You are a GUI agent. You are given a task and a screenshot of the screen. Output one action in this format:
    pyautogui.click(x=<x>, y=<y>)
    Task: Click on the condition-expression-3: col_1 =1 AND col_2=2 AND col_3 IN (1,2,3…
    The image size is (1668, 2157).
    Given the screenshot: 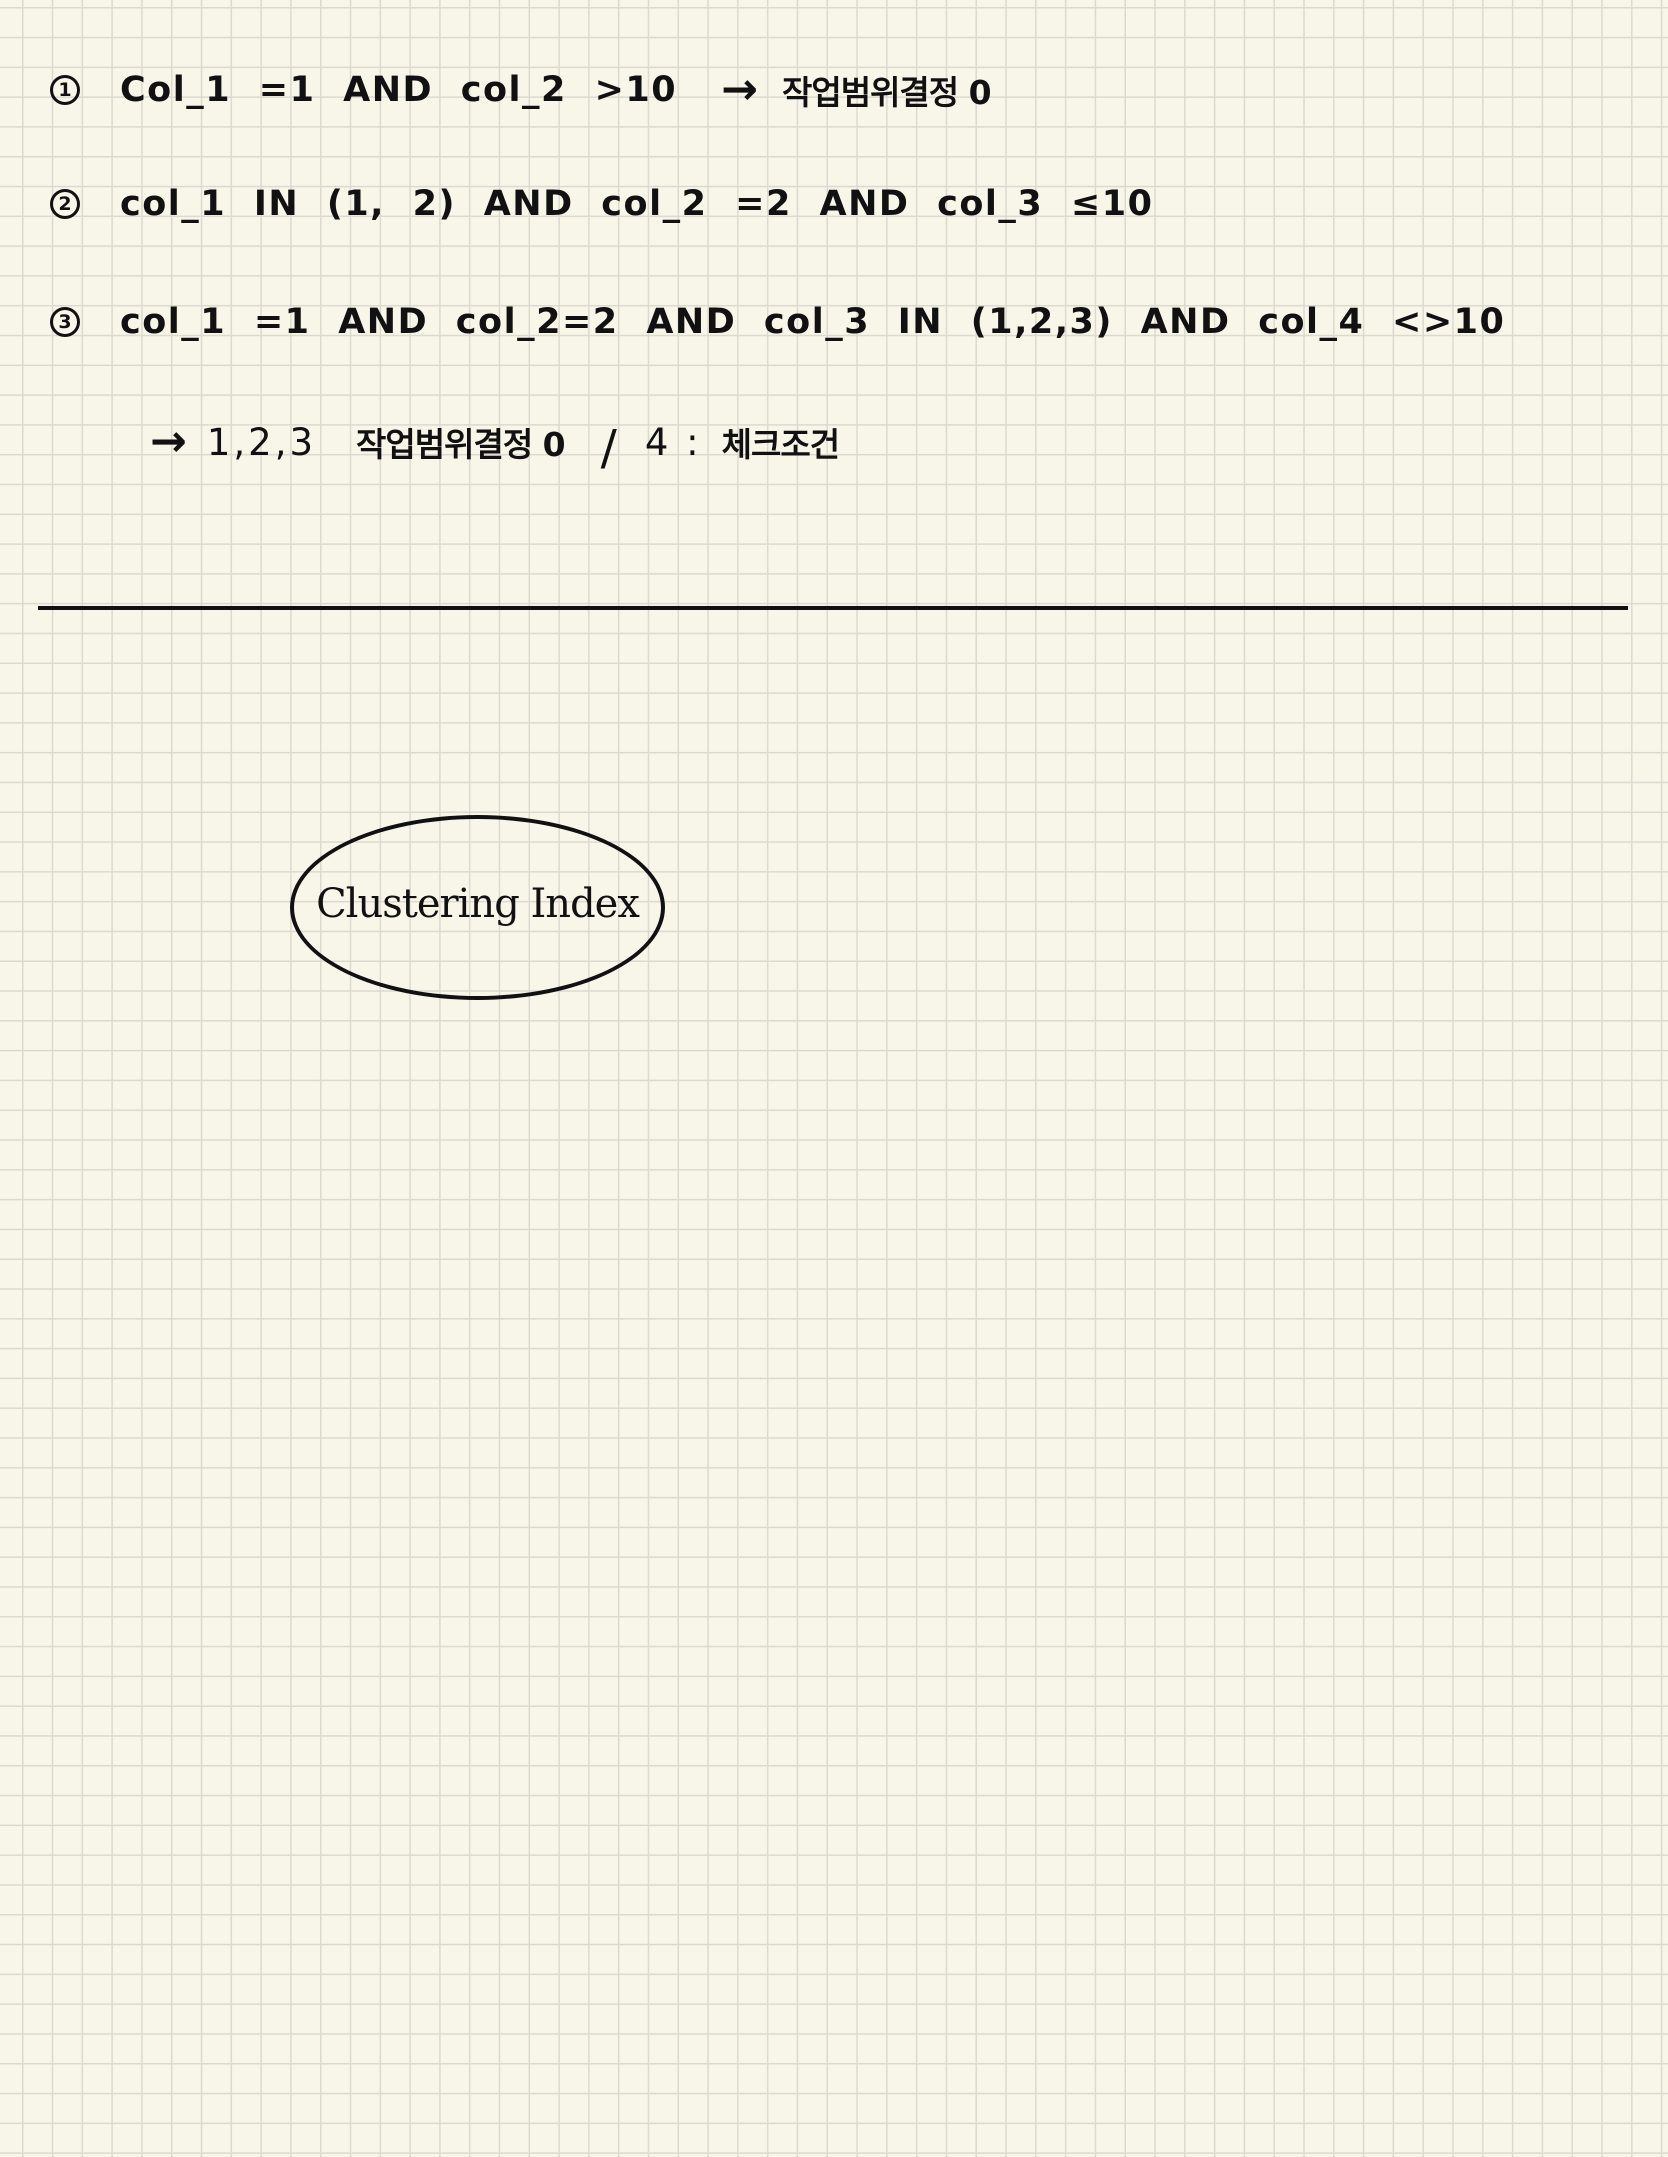 What is the action you would take?
    pyautogui.click(x=813, y=322)
    